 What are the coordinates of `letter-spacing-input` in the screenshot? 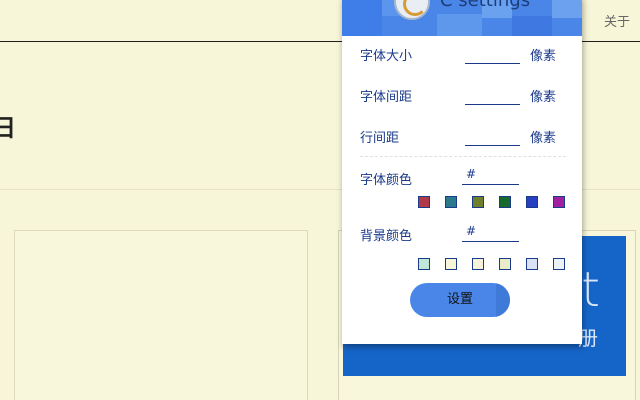 It's located at (492, 96).